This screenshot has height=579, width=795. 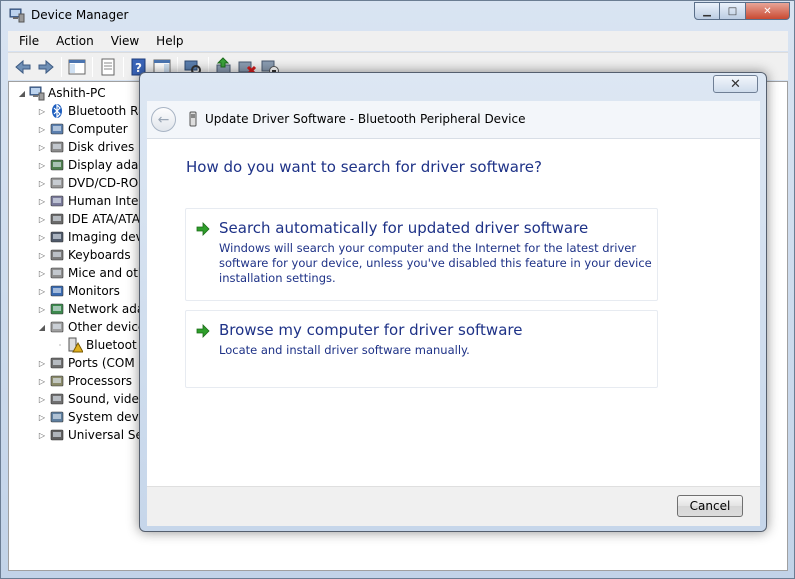 What do you see at coordinates (57, 327) in the screenshot?
I see `unknown-device-icon` at bounding box center [57, 327].